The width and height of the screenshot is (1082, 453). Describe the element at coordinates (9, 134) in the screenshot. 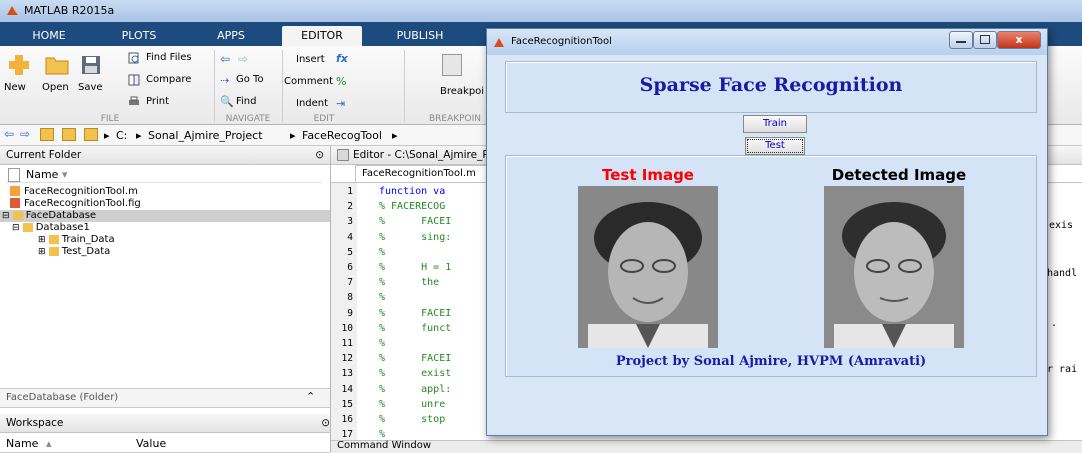

I see `back-icon: ⇦` at that location.